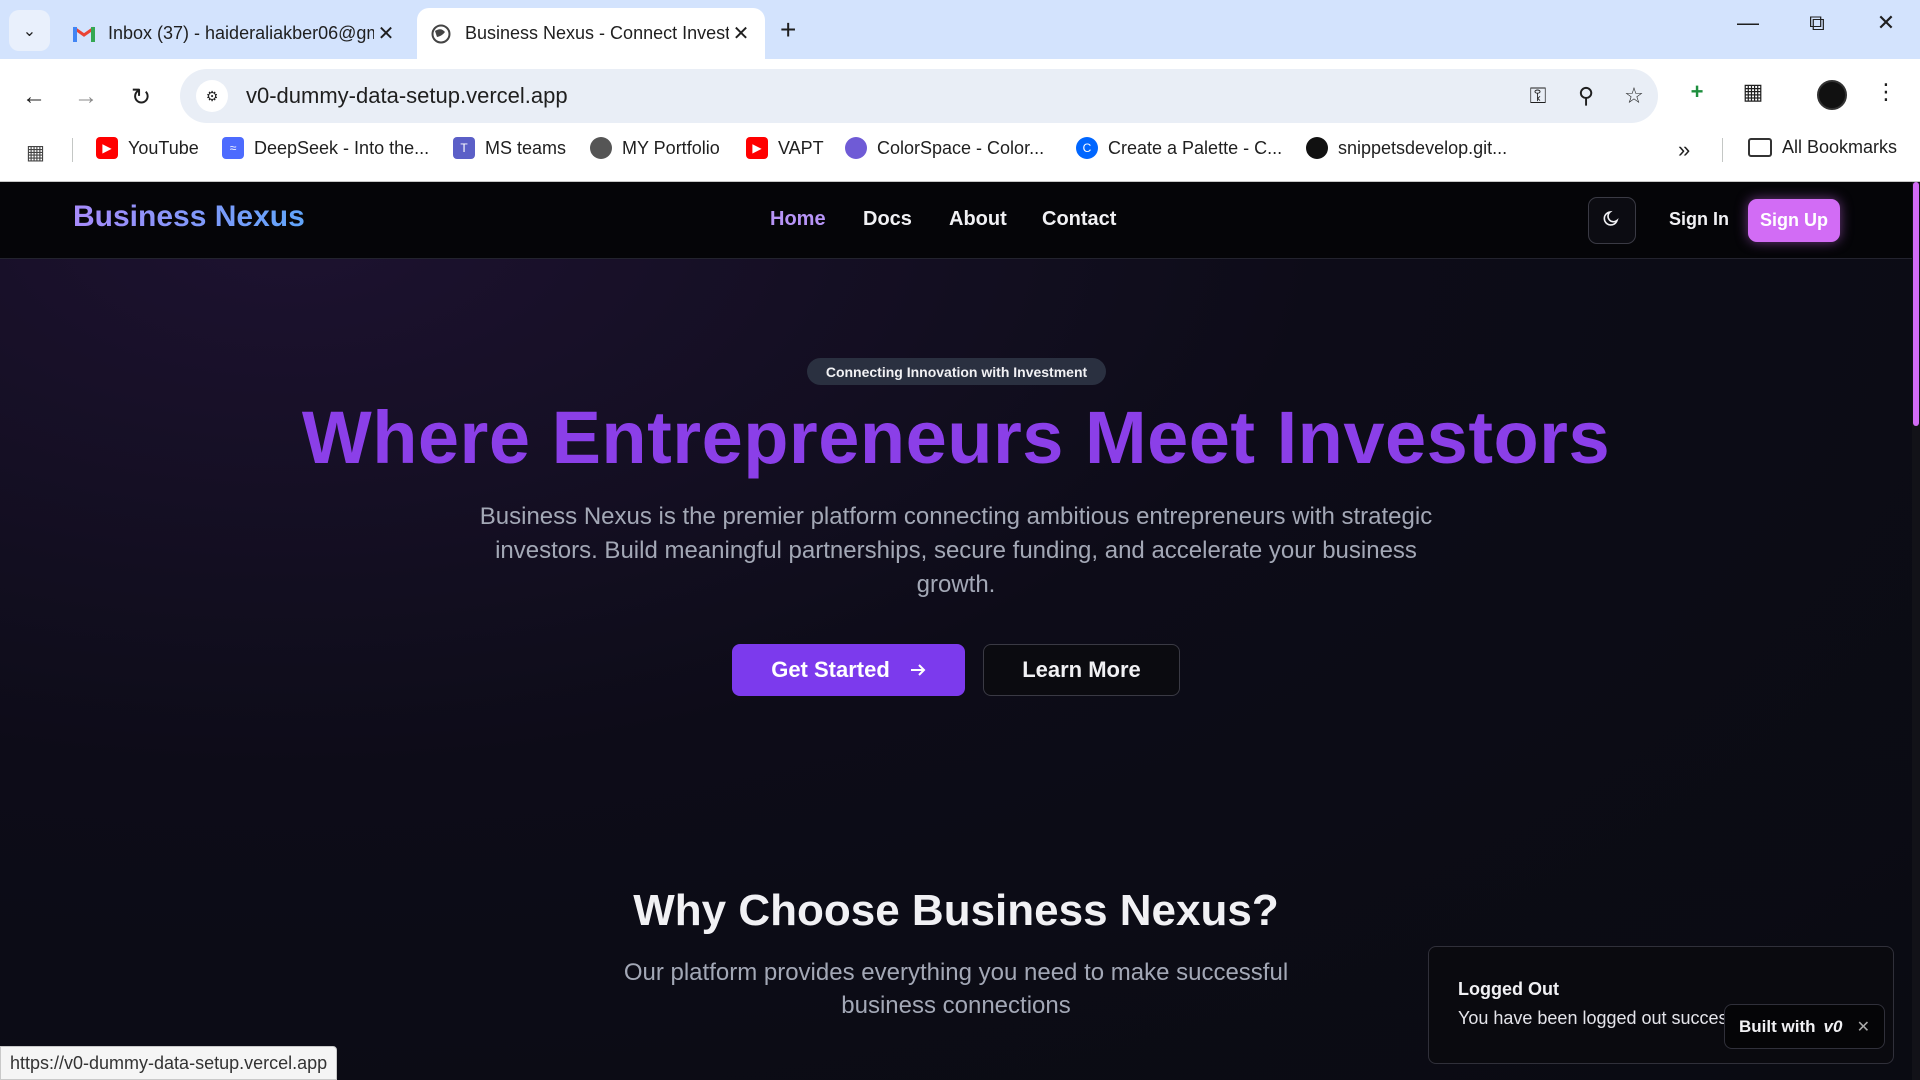 The image size is (1920, 1080). I want to click on tab-search-button: ⌄, so click(29, 30).